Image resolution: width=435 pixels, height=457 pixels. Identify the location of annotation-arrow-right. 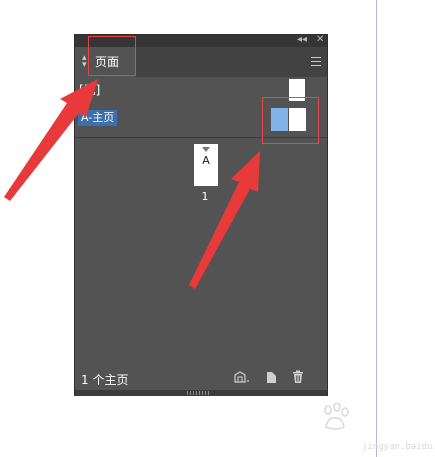
(224, 220).